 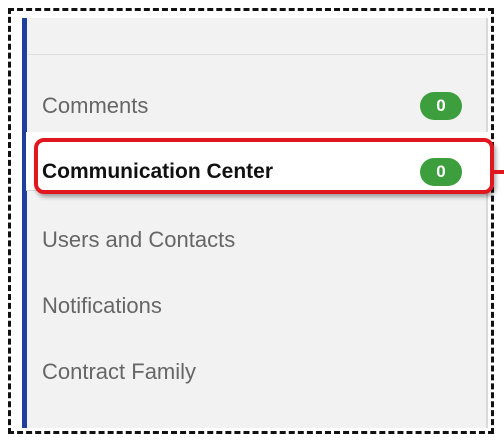 I want to click on callout-arrow-stub, so click(x=498, y=172).